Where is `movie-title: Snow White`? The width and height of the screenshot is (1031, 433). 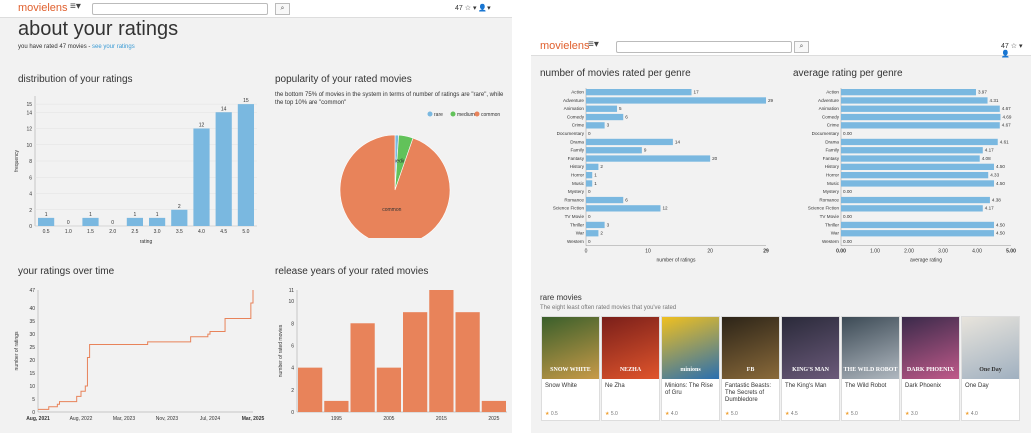 movie-title: Snow White is located at coordinates (572, 386).